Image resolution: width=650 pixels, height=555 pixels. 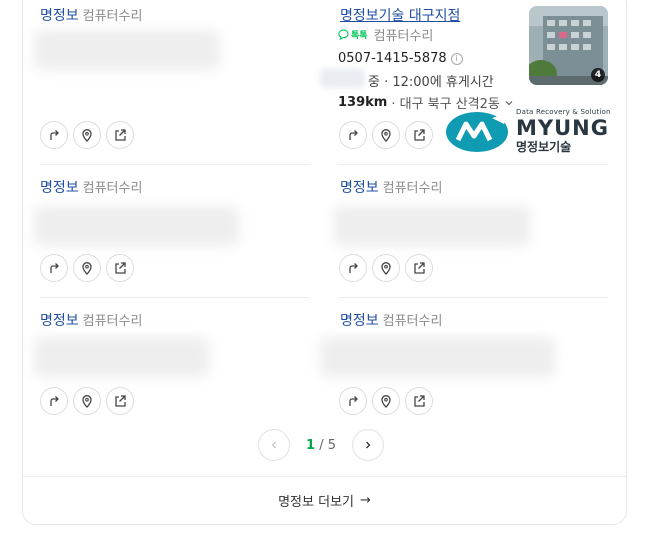 I want to click on chevron-right-icon, so click(x=368, y=445).